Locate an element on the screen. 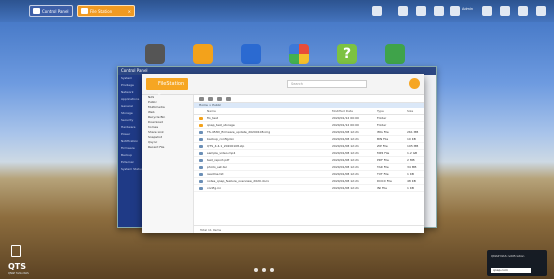  cell-name: QTS_4.4.1_20200108.zip is located at coordinates (226, 146).